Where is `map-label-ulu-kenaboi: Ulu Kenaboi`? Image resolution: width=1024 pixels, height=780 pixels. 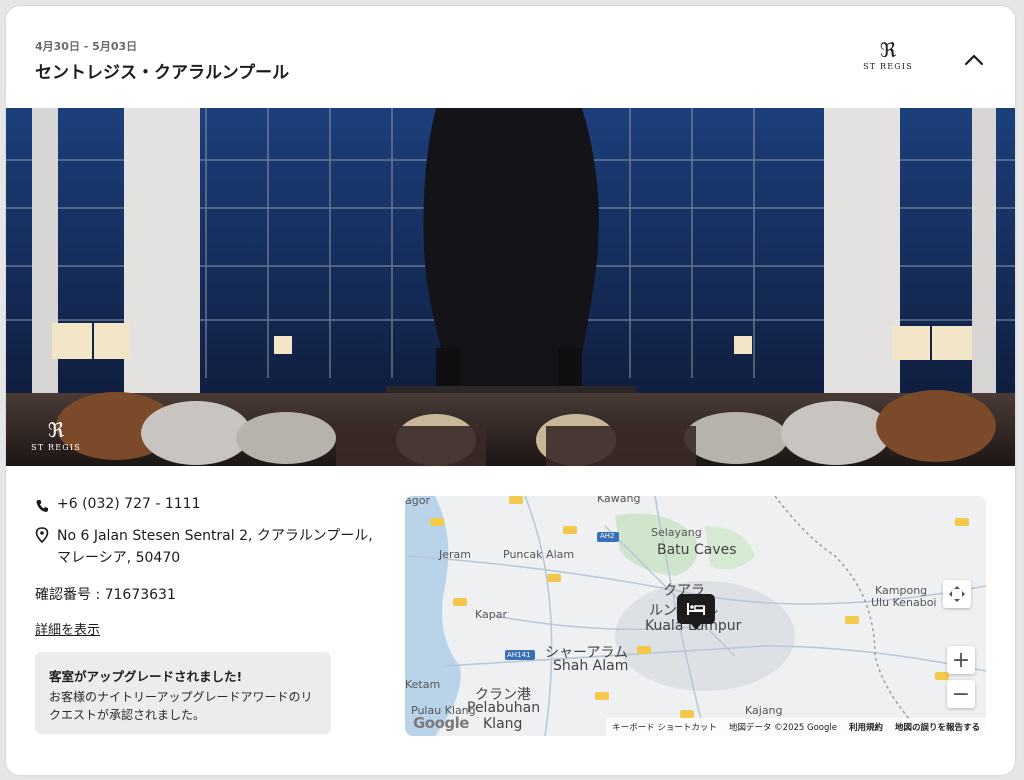
map-label-ulu-kenaboi: Ulu Kenaboi is located at coordinates (904, 602).